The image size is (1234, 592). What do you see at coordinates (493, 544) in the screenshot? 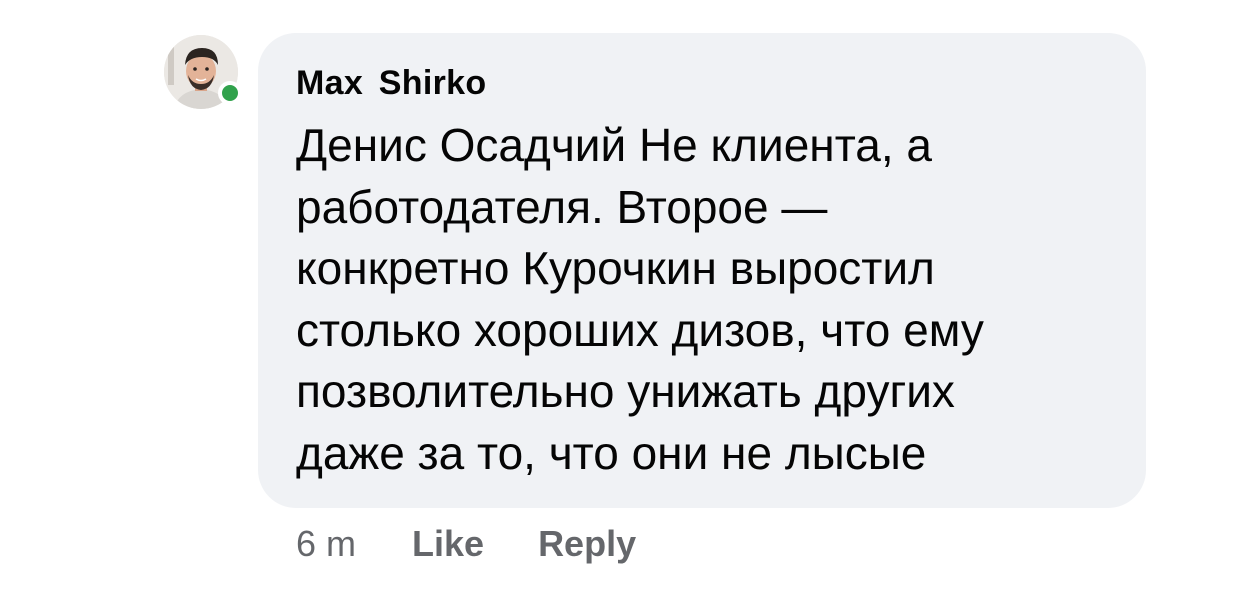
I see `comment-actions: 6 m Like Reply` at bounding box center [493, 544].